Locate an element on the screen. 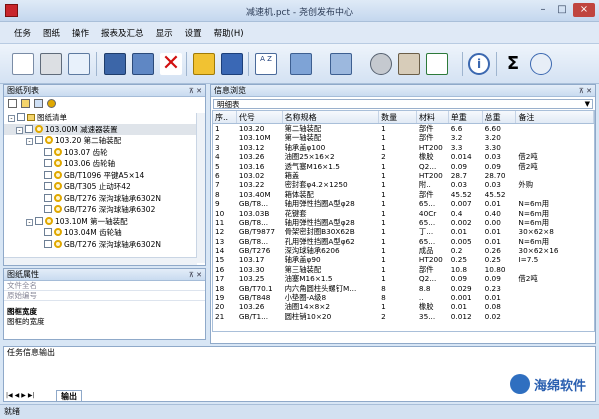 Image resolution: width=599 pixels, height=419 pixels. tree-node: GB/T276 深沟球轴承6302 is located at coordinates (104, 210).